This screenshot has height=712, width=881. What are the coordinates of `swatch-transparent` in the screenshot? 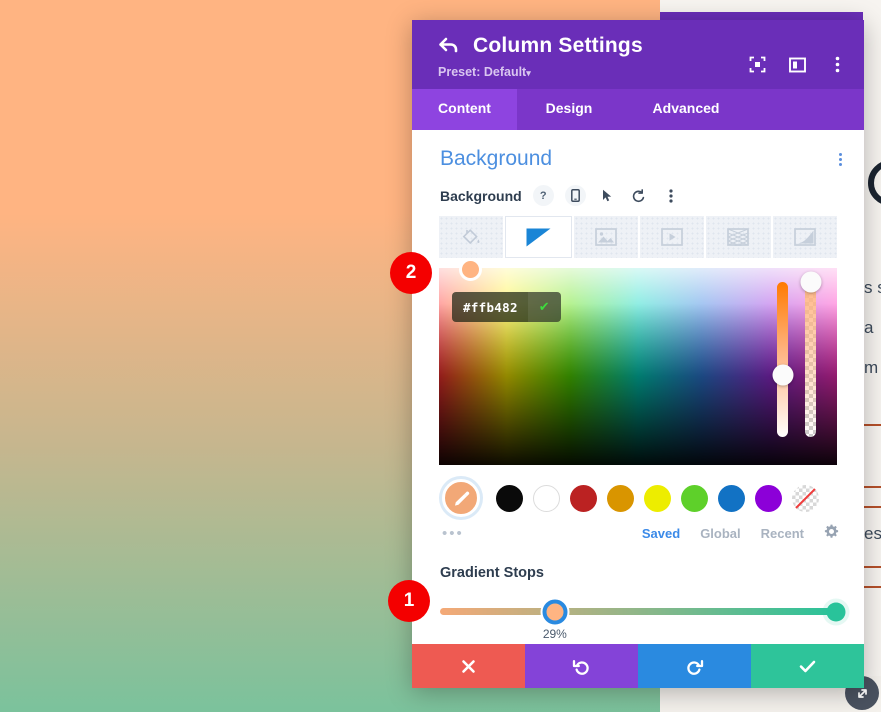 It's located at (805, 498).